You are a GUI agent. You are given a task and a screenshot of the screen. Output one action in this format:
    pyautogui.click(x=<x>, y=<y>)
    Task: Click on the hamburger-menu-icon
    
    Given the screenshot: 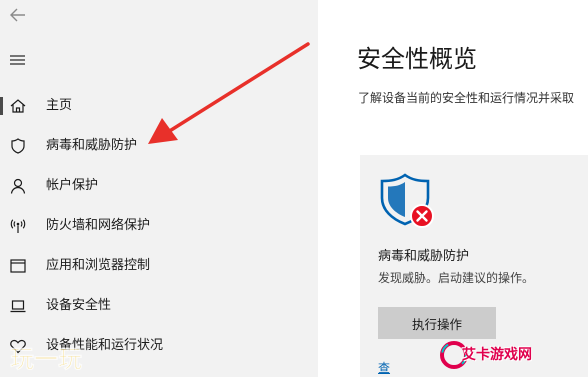 What is the action you would take?
    pyautogui.click(x=18, y=59)
    